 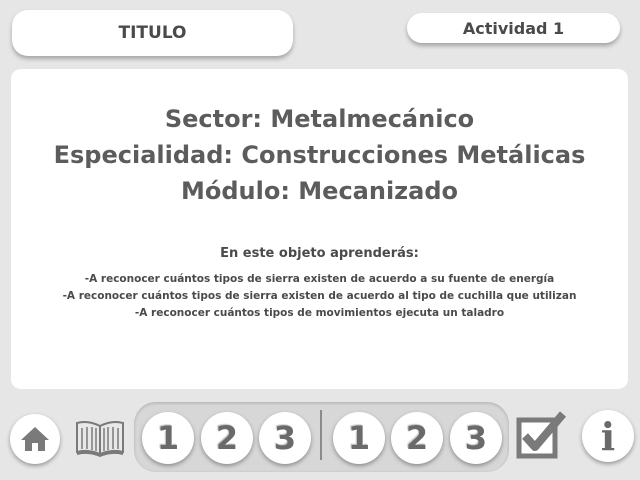 I want to click on info-button: i, so click(x=608, y=436).